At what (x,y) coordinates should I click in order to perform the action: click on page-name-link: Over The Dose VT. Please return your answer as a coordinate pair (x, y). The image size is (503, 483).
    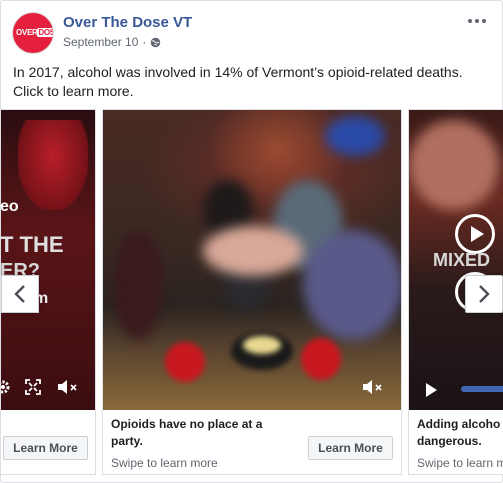
    Looking at the image, I should click on (127, 22).